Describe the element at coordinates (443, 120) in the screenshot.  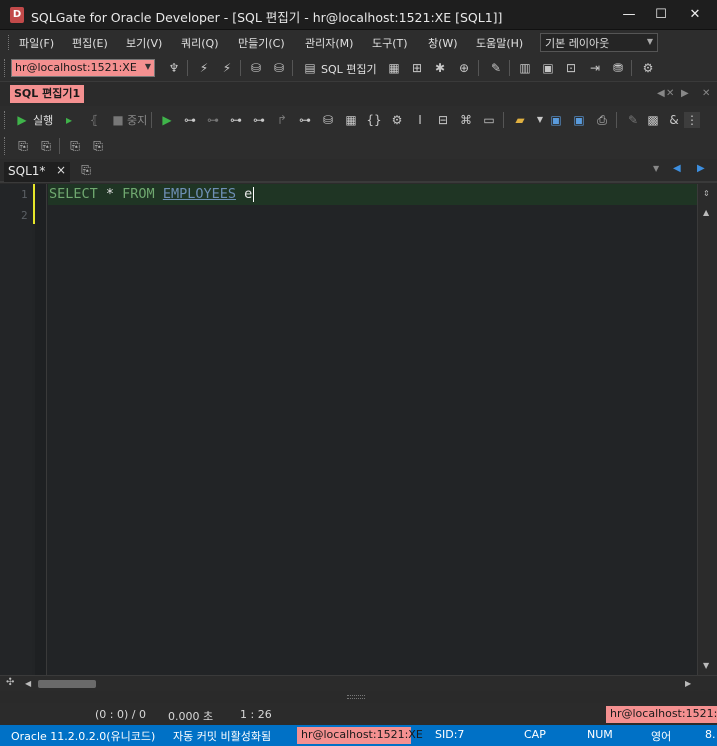
I see `export-sql-icon: ⊟` at that location.